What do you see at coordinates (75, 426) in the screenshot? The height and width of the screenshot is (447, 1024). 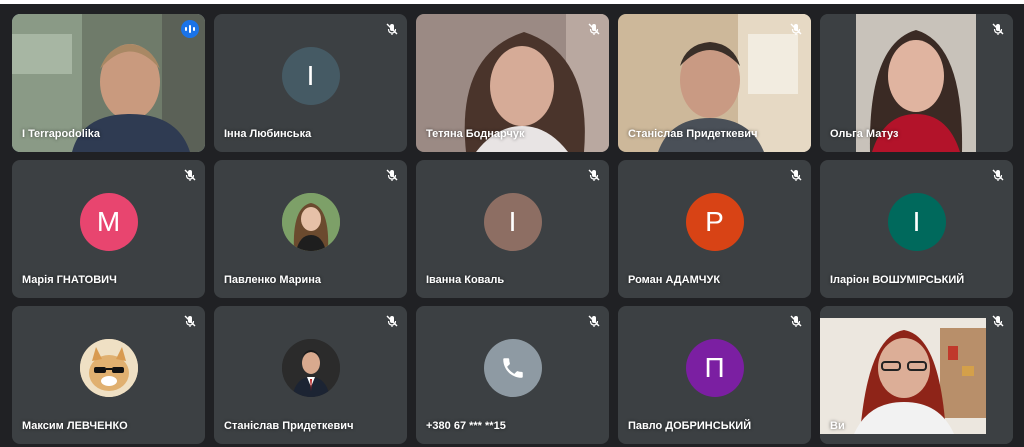 I see `participant-name: Максим ЛЕВЧЕНКО` at bounding box center [75, 426].